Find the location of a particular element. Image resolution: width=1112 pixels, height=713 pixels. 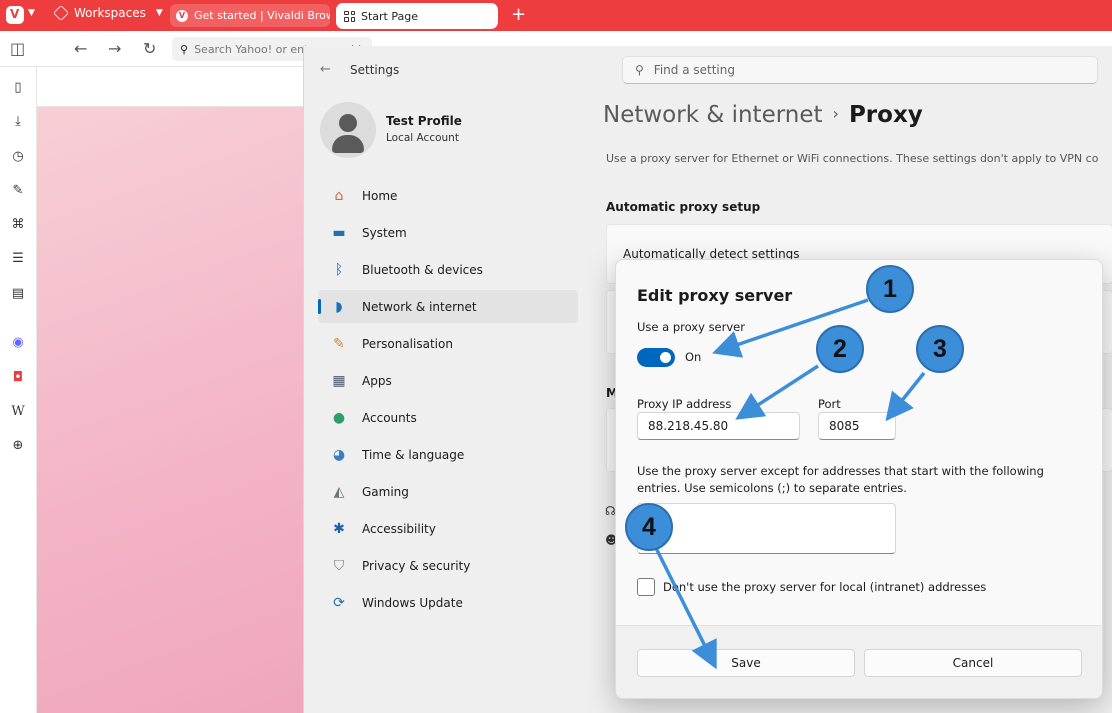

annotation-marker-3: 3 is located at coordinates (940, 349).